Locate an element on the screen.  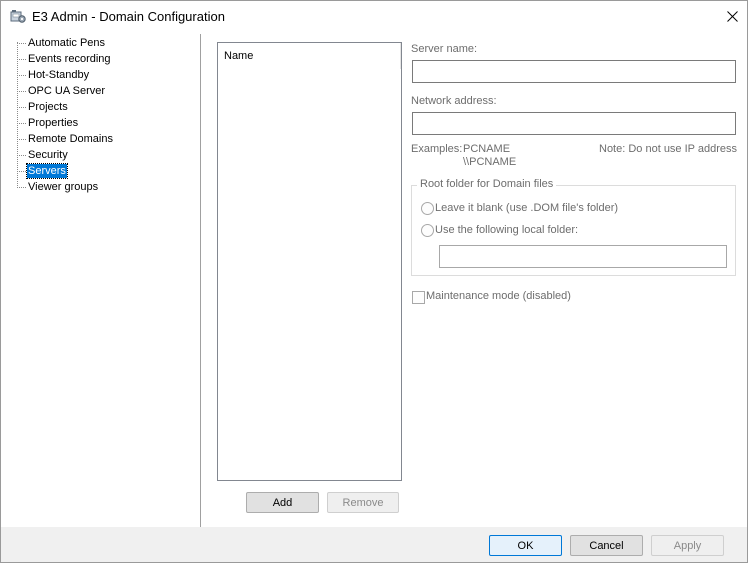
local-folder-label: Use the following local folder: is located at coordinates (507, 230).